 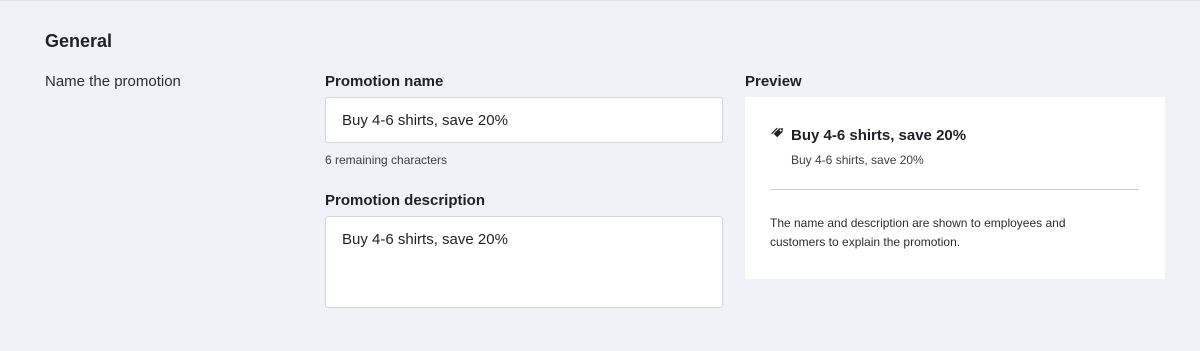 What do you see at coordinates (113, 81) in the screenshot?
I see `row-label-name-promotion: Name the promotion` at bounding box center [113, 81].